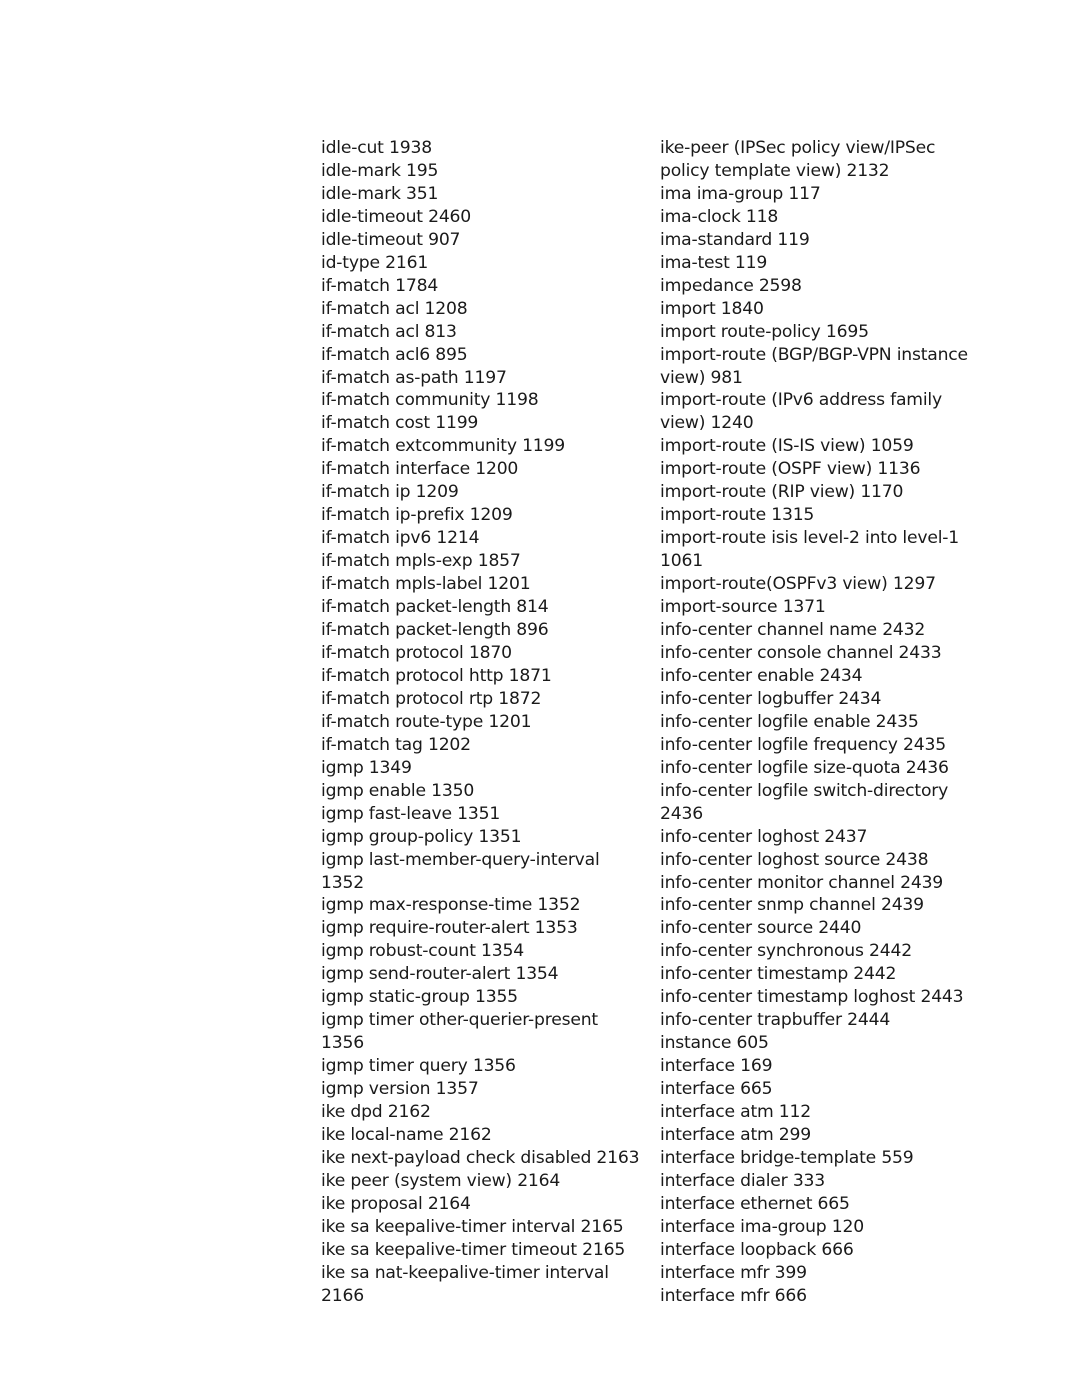 This screenshot has width=1080, height=1397. What do you see at coordinates (411, 813) in the screenshot?
I see `index-entry: igmp fast-leave 1351` at bounding box center [411, 813].